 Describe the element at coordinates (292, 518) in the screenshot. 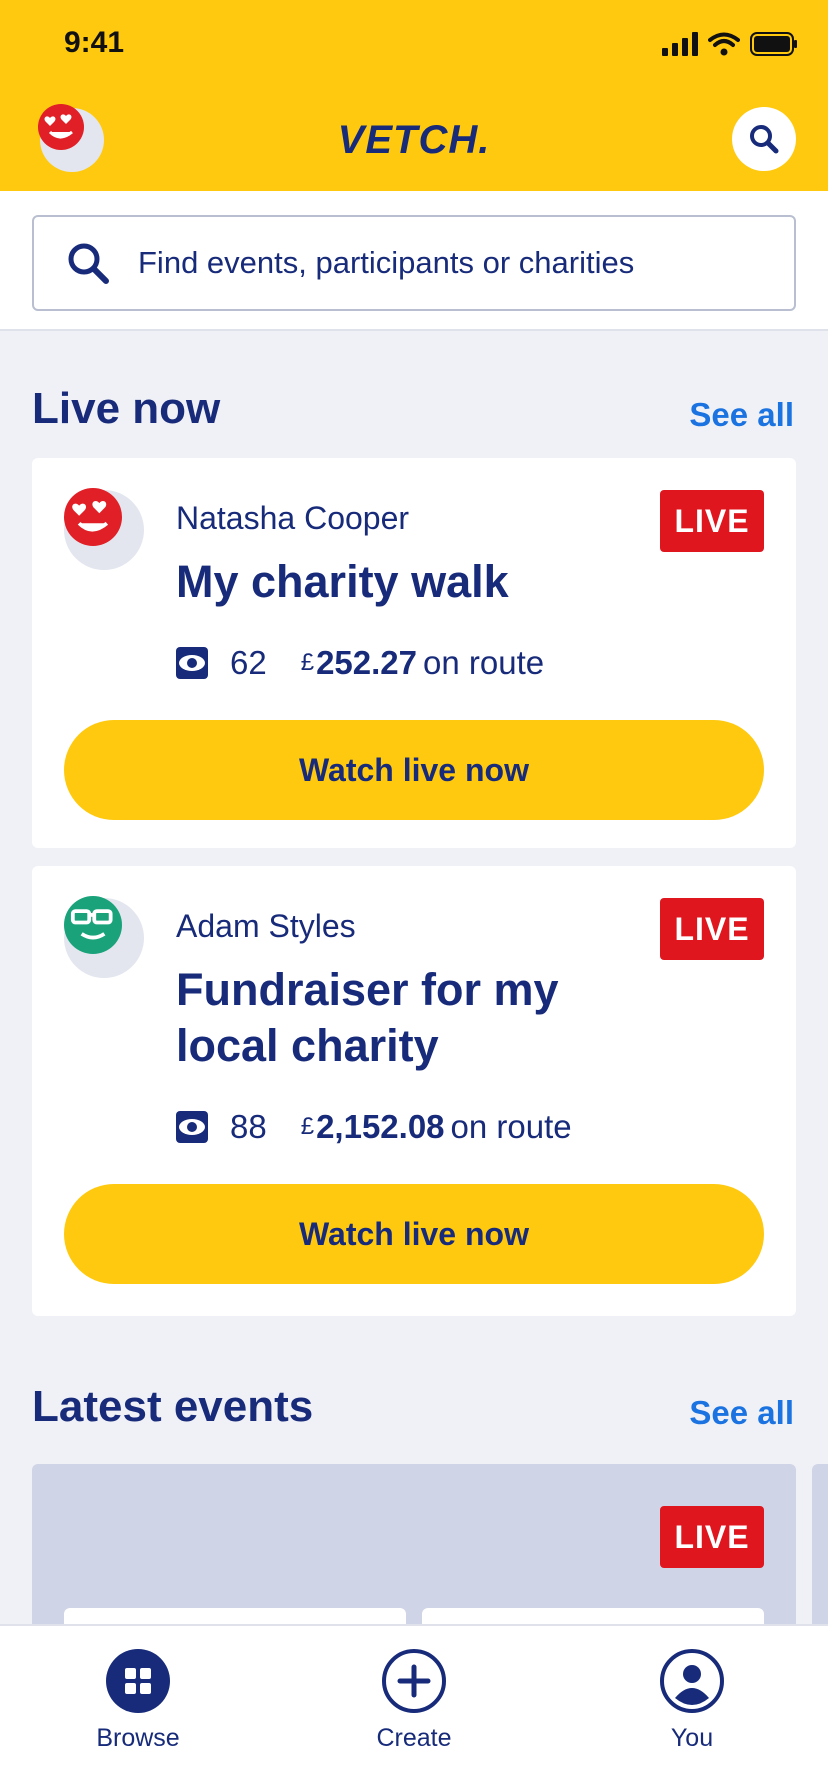

I see `participant-name: Natasha Cooper` at that location.